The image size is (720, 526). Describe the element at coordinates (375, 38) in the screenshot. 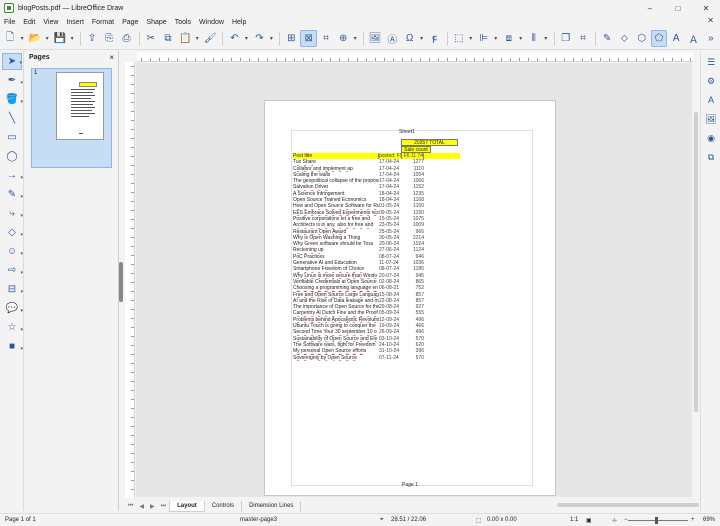

I see `insert-image-icon: 🖼` at that location.